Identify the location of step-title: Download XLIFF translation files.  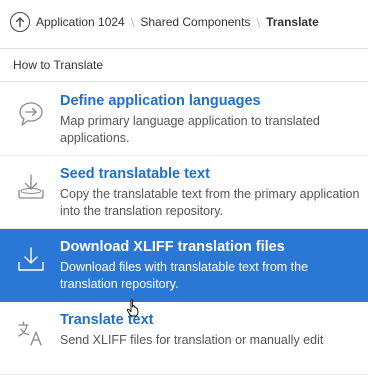
(172, 247).